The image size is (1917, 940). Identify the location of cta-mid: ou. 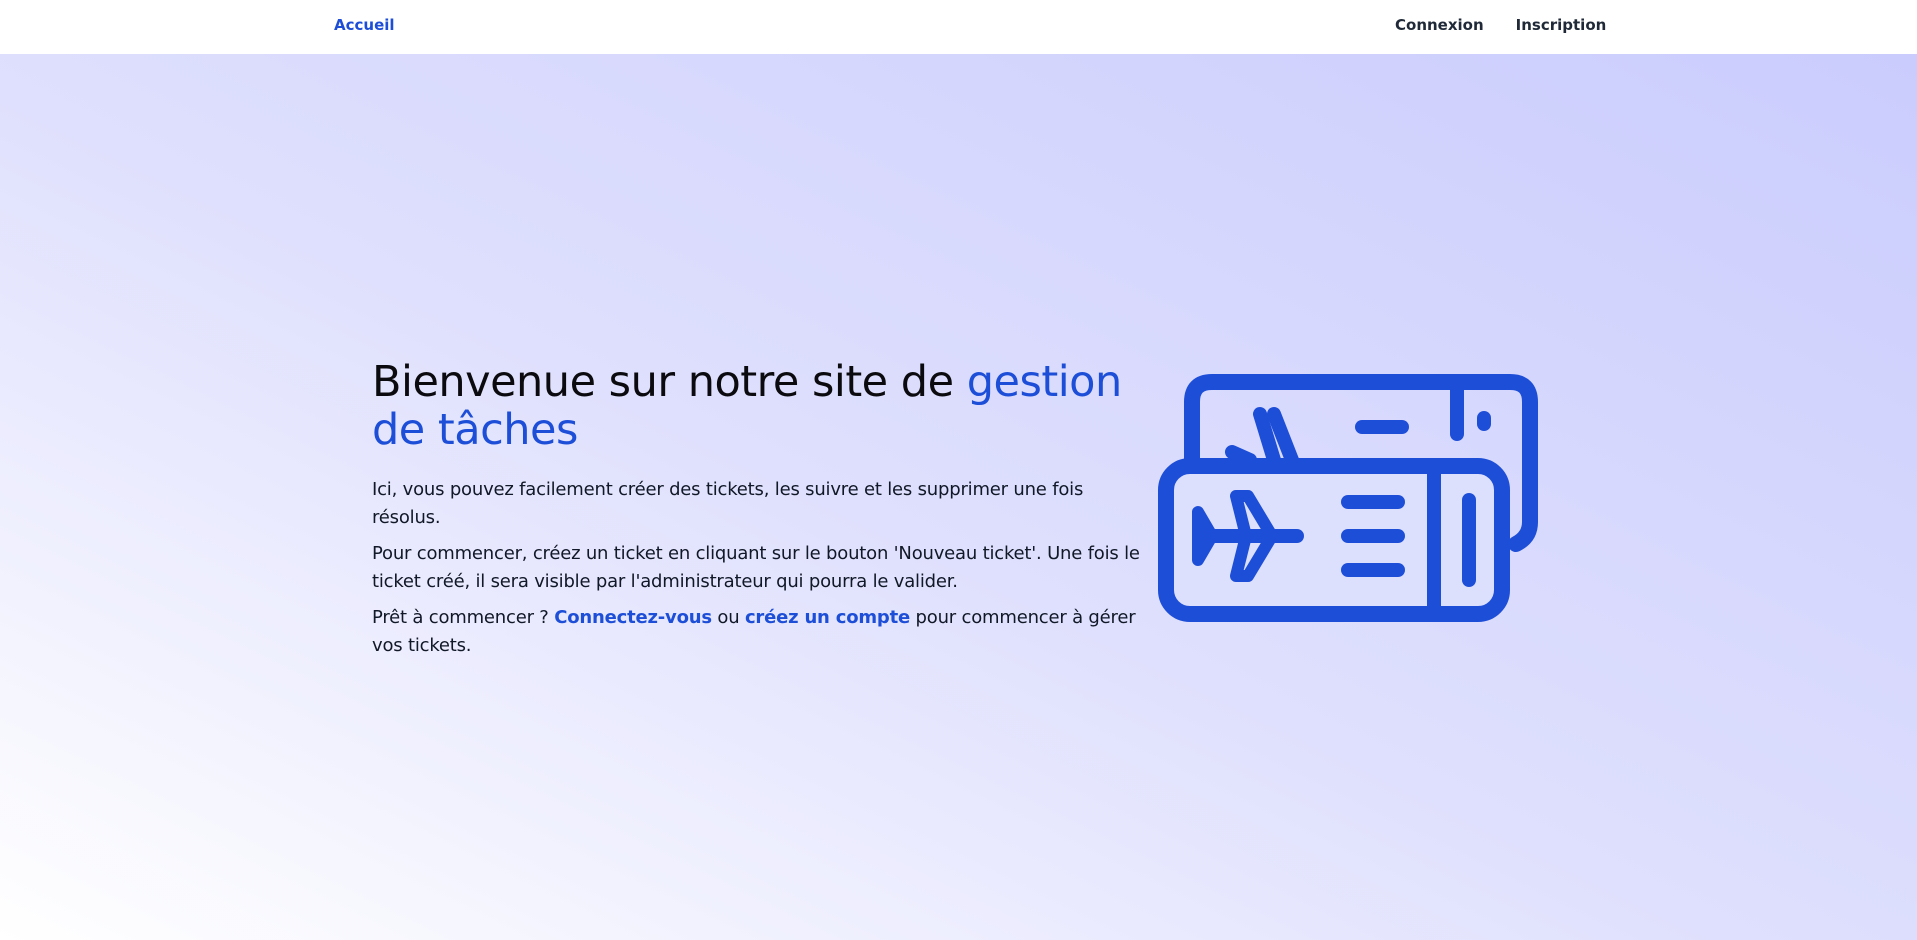
(728, 617).